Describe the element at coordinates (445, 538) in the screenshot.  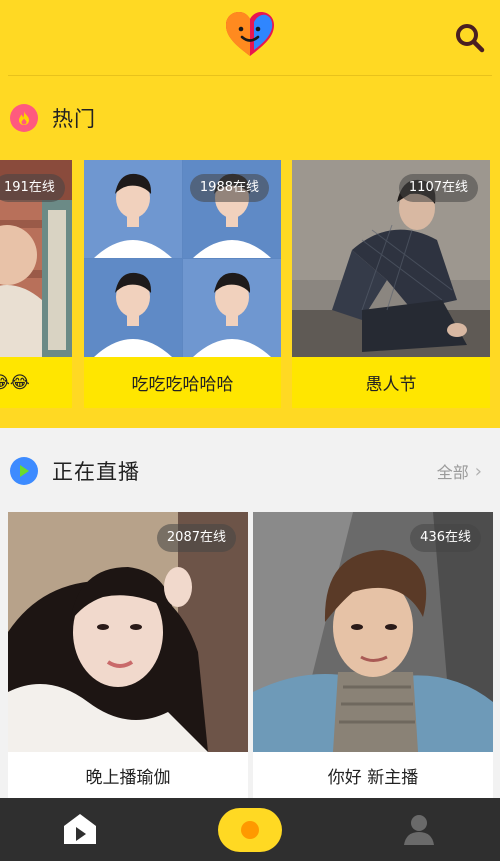
I see `online-count-badge: 436在线` at that location.